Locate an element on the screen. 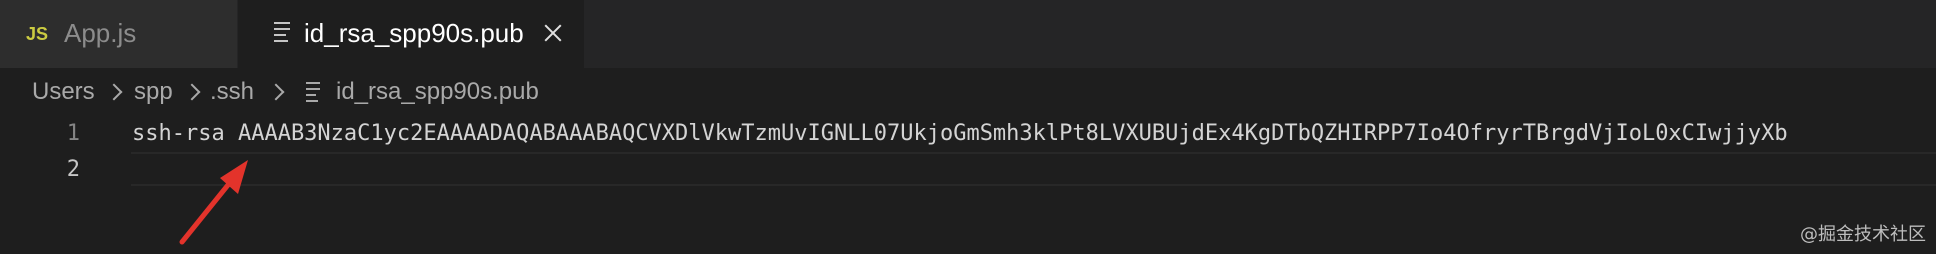  tab-label: App.js is located at coordinates (100, 33).